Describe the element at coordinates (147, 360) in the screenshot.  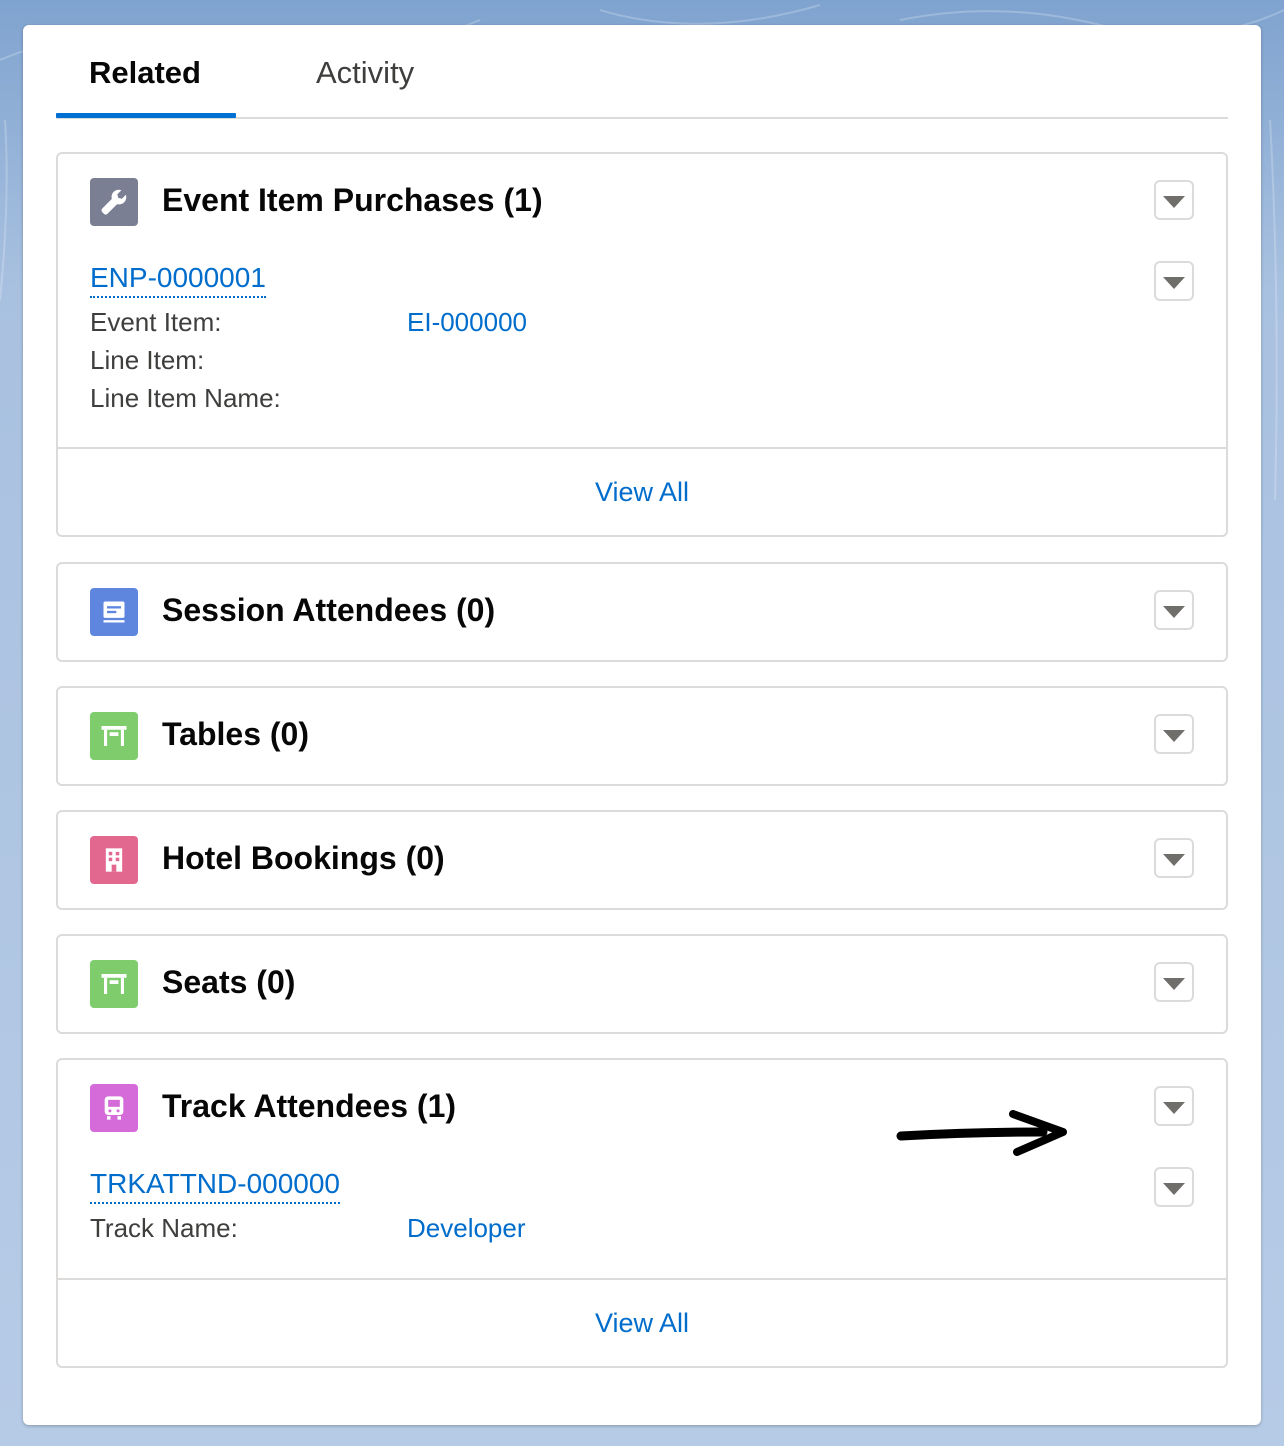
I see `field-label: Line Item:` at that location.